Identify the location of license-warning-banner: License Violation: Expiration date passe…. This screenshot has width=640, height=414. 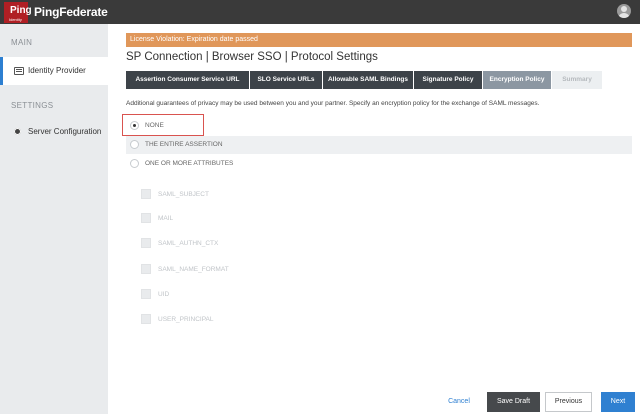
(379, 40).